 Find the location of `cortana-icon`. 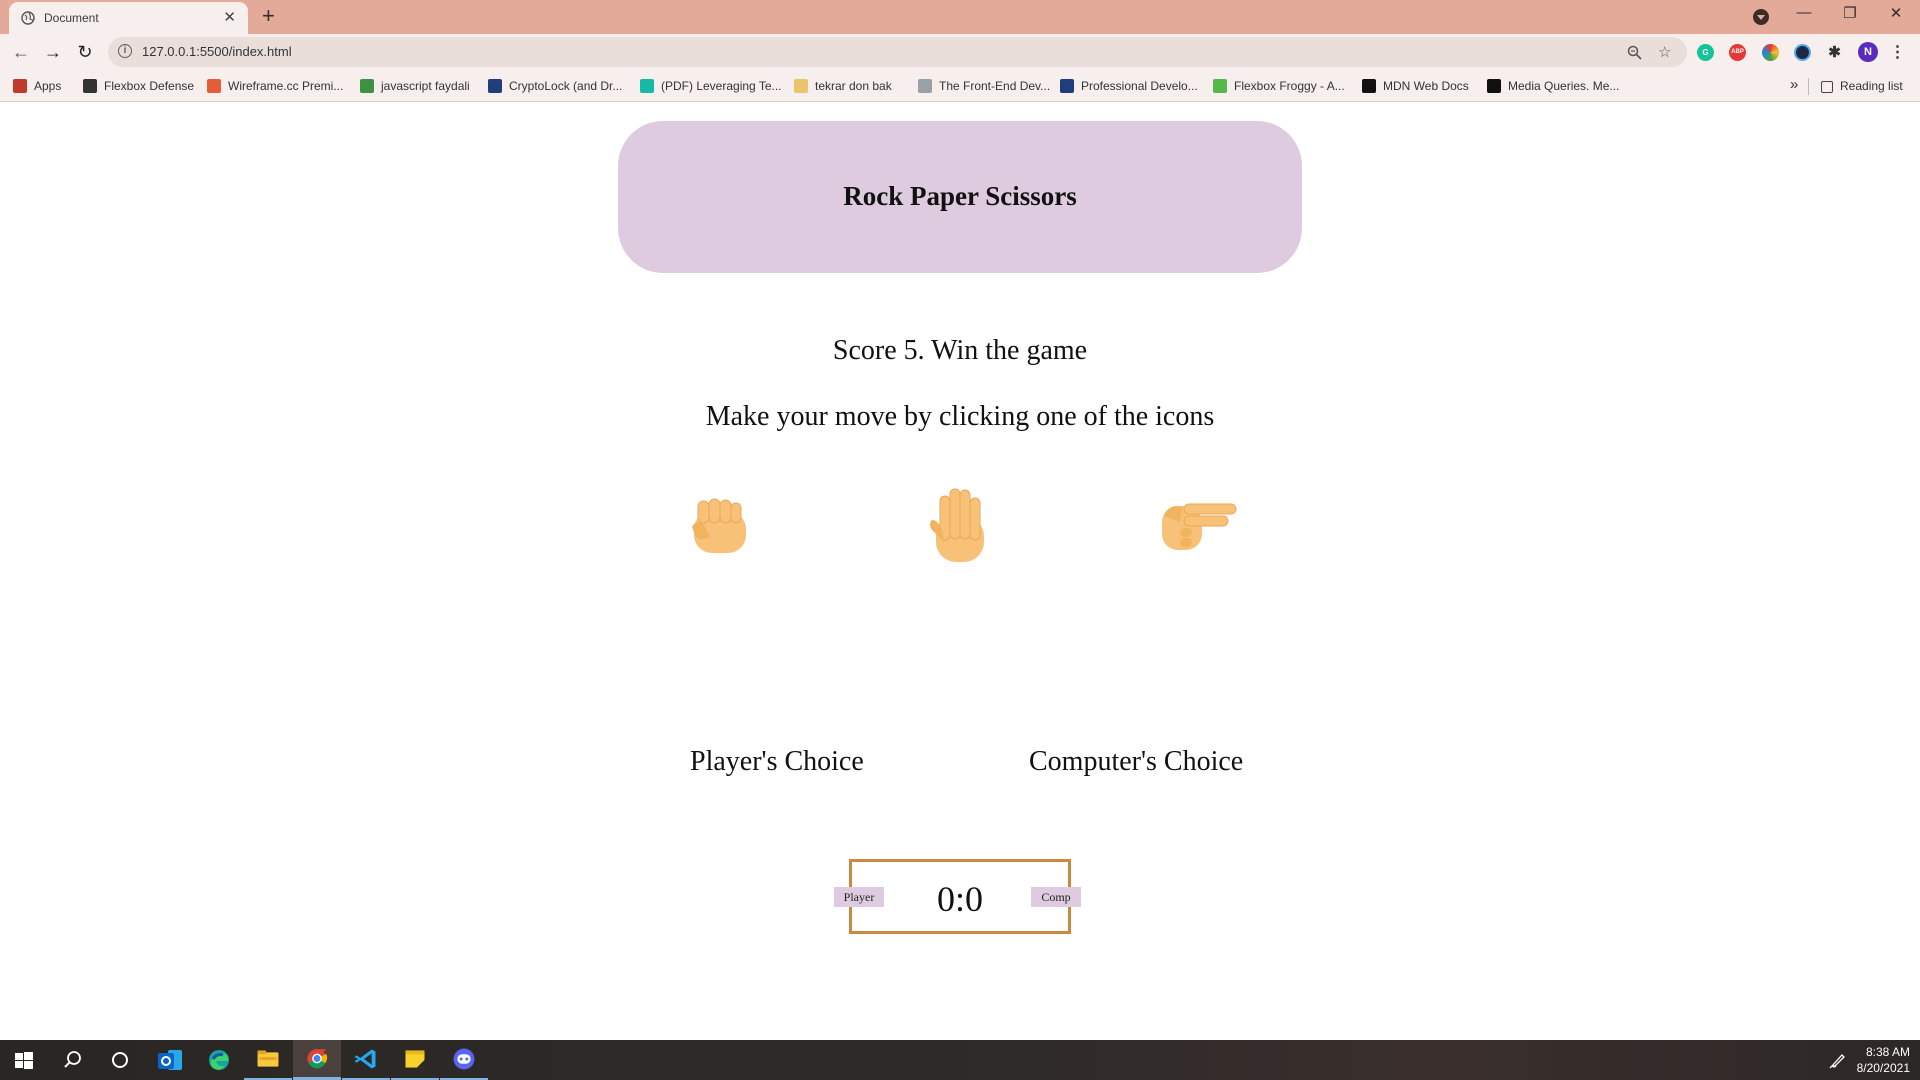

cortana-icon is located at coordinates (120, 1060).